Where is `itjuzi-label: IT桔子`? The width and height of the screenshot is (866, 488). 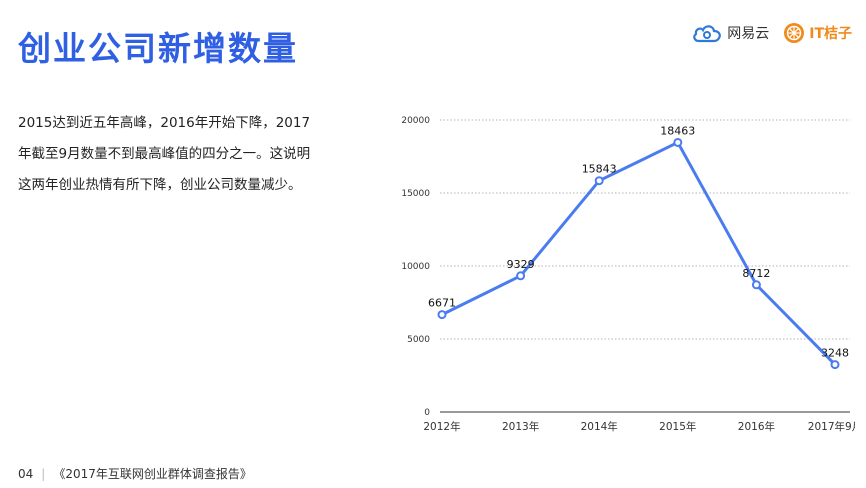 itjuzi-label: IT桔子 is located at coordinates (830, 34).